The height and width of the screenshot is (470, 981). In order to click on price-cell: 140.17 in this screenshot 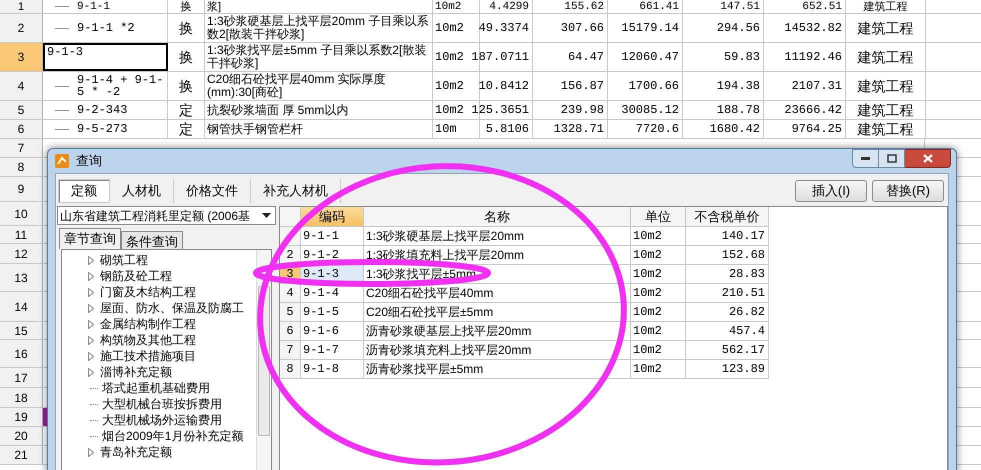, I will do `click(727, 236)`.